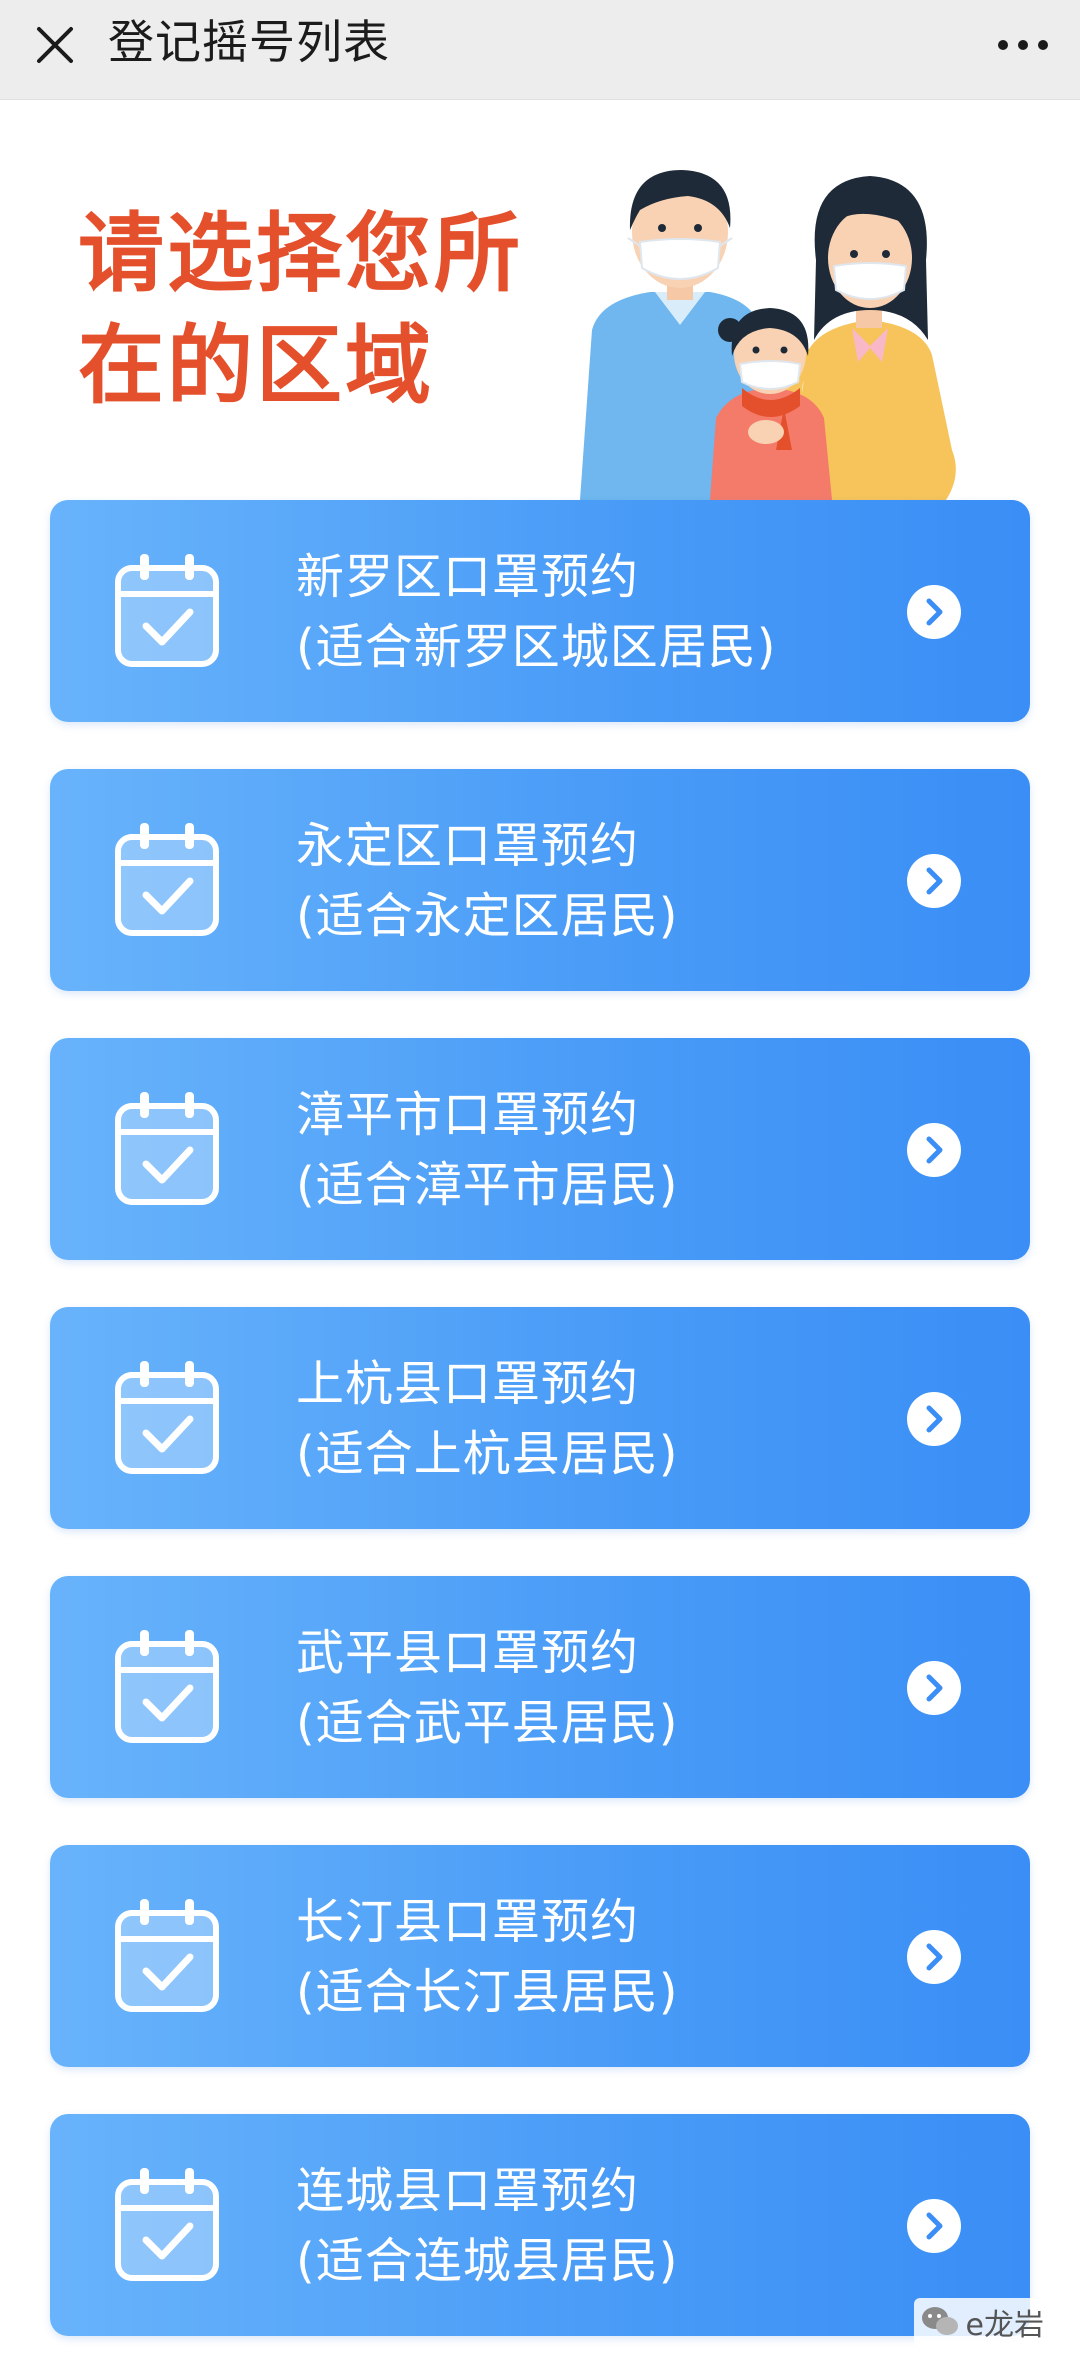  Describe the element at coordinates (487, 1723) in the screenshot. I see `region-subtitle: (适合武平县居民)` at that location.